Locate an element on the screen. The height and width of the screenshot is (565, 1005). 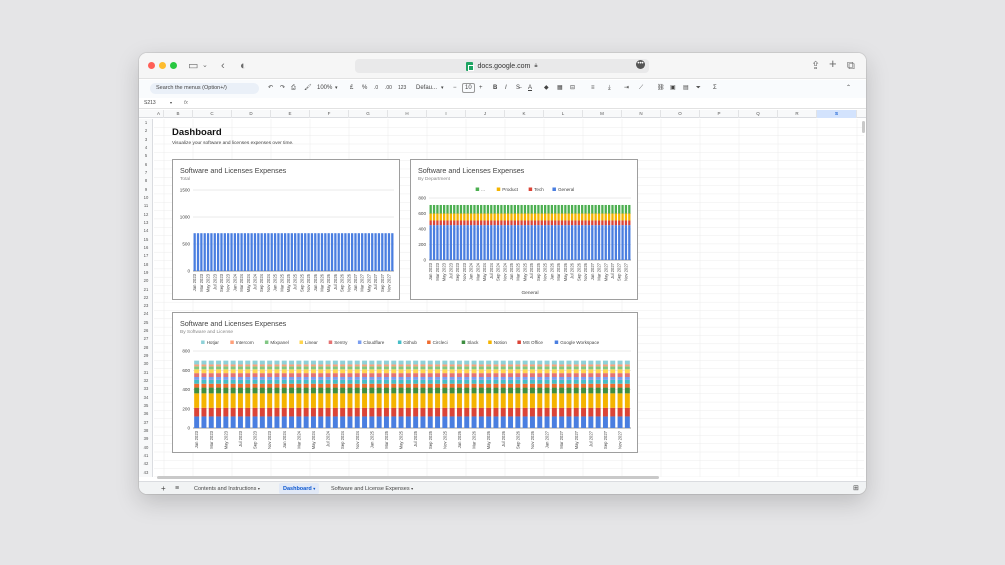
row-header: 39 is located at coordinates (146, 439).